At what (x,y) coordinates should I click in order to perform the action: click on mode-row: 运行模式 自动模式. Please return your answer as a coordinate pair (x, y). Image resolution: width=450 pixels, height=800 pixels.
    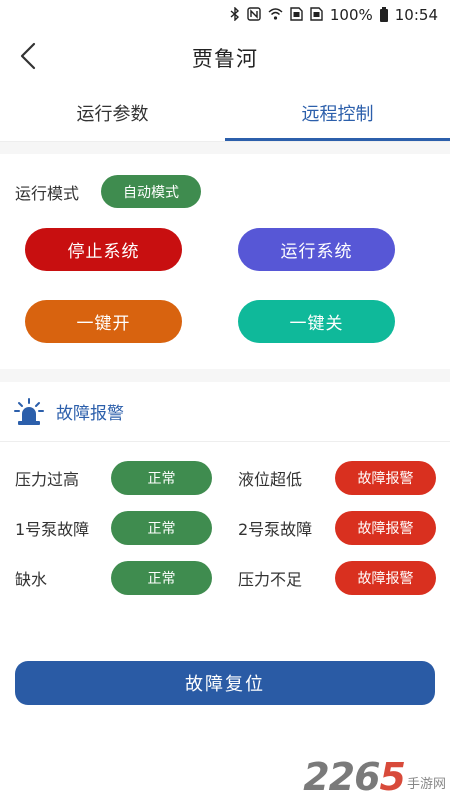
    Looking at the image, I should click on (225, 191).